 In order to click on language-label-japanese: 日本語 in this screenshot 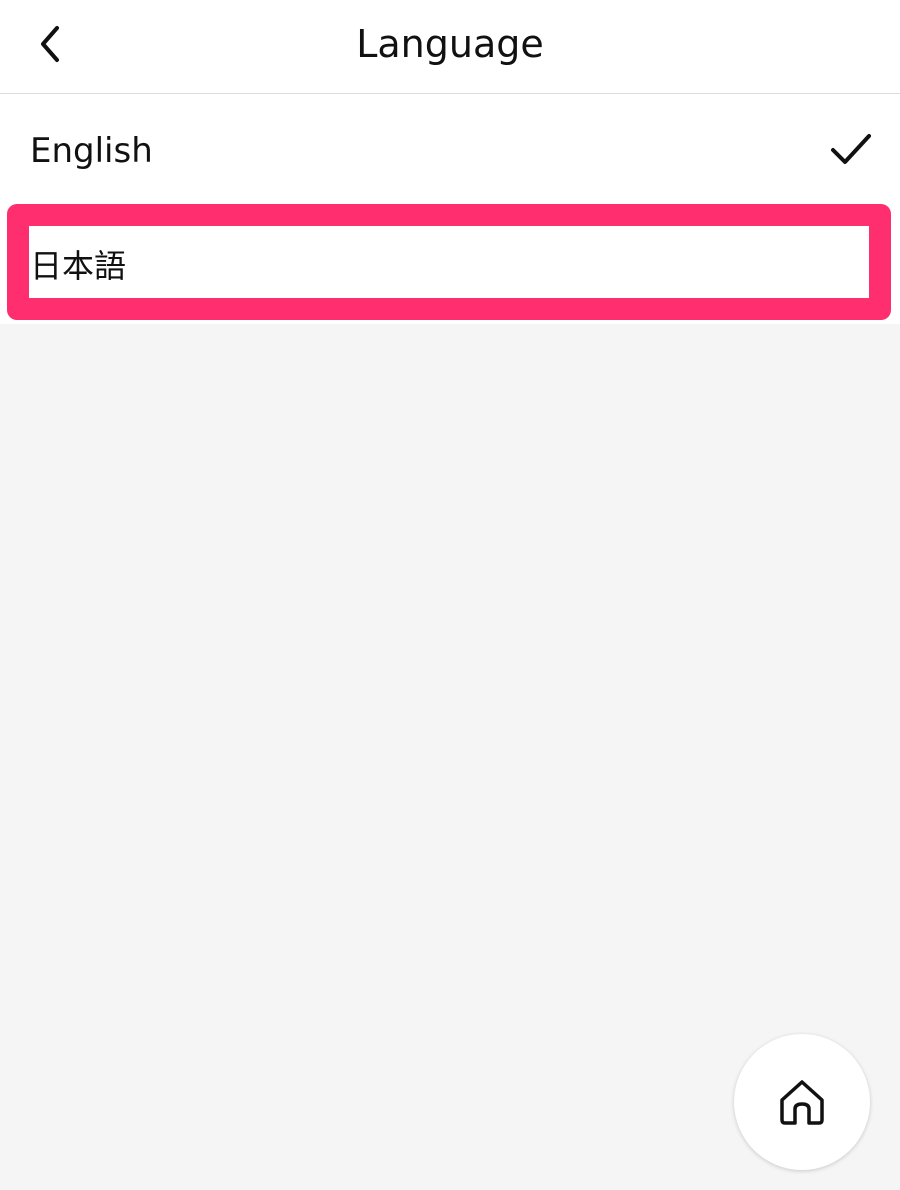, I will do `click(78, 266)`.